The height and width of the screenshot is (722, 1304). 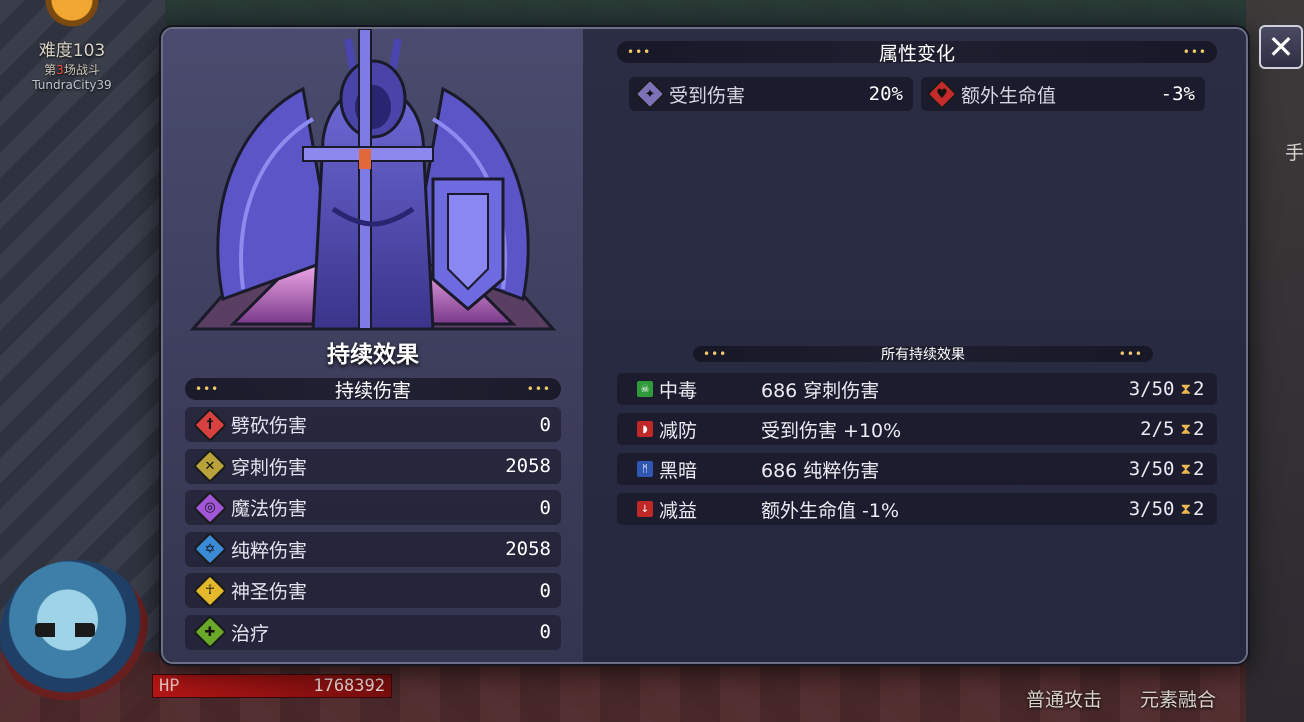 What do you see at coordinates (917, 429) in the screenshot?
I see `effect-row: ◗ 减防 受到伤害 +10% 2/5 ⧗ 2` at bounding box center [917, 429].